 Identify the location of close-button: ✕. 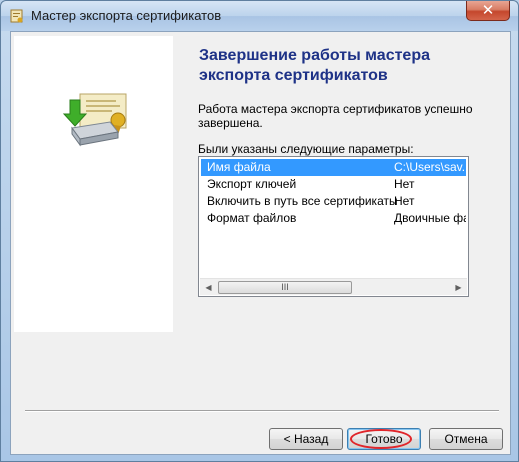
(488, 11).